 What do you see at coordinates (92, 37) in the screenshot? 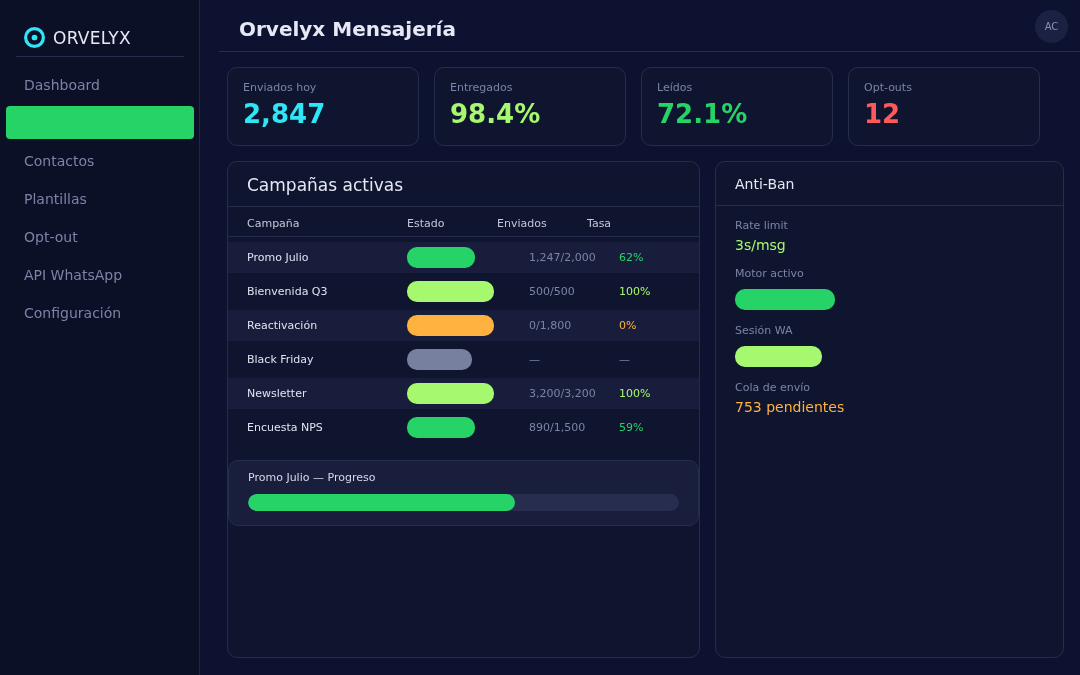
I see `brand-name: ORVELYX` at bounding box center [92, 37].